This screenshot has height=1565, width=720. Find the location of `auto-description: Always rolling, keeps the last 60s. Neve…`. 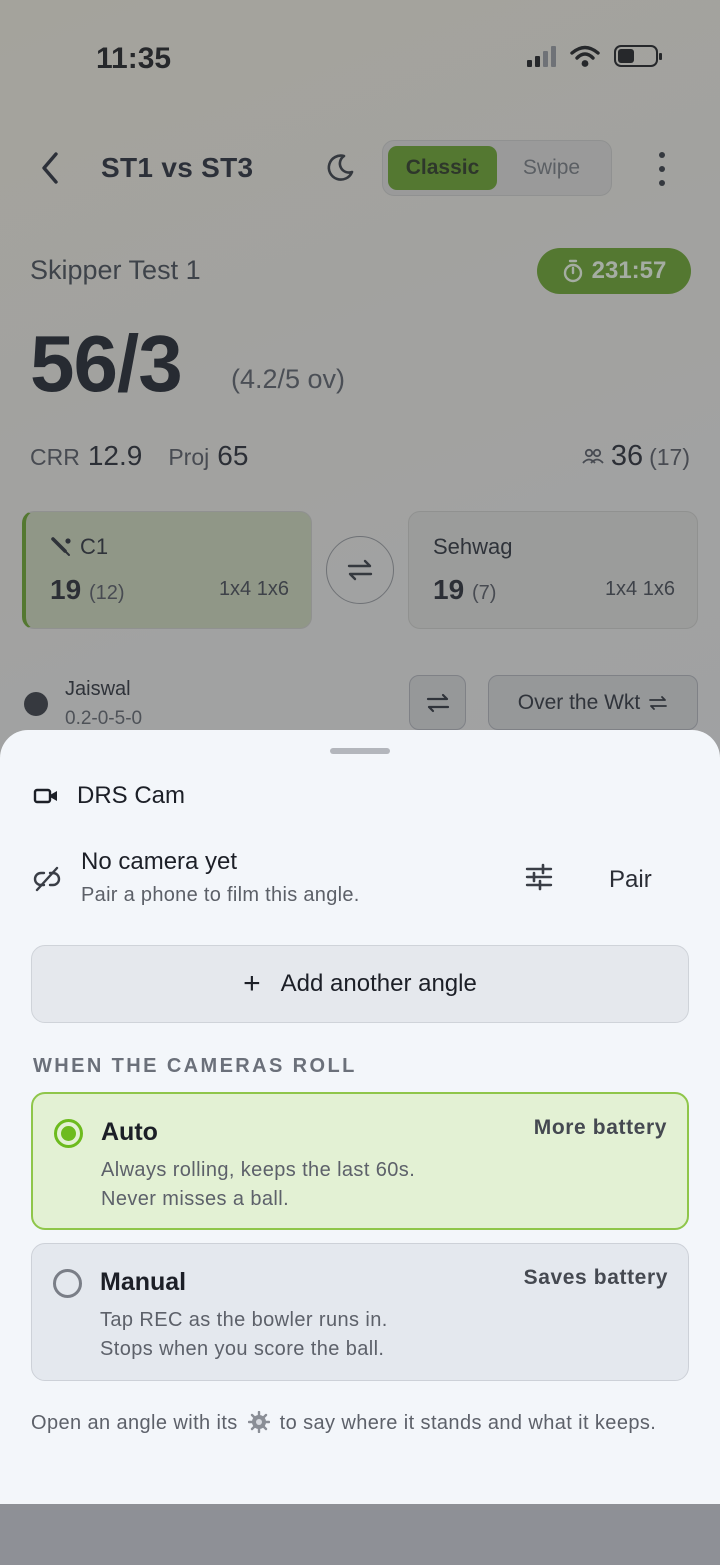

auto-description: Always rolling, keeps the last 60s. Neve… is located at coordinates (258, 1185).